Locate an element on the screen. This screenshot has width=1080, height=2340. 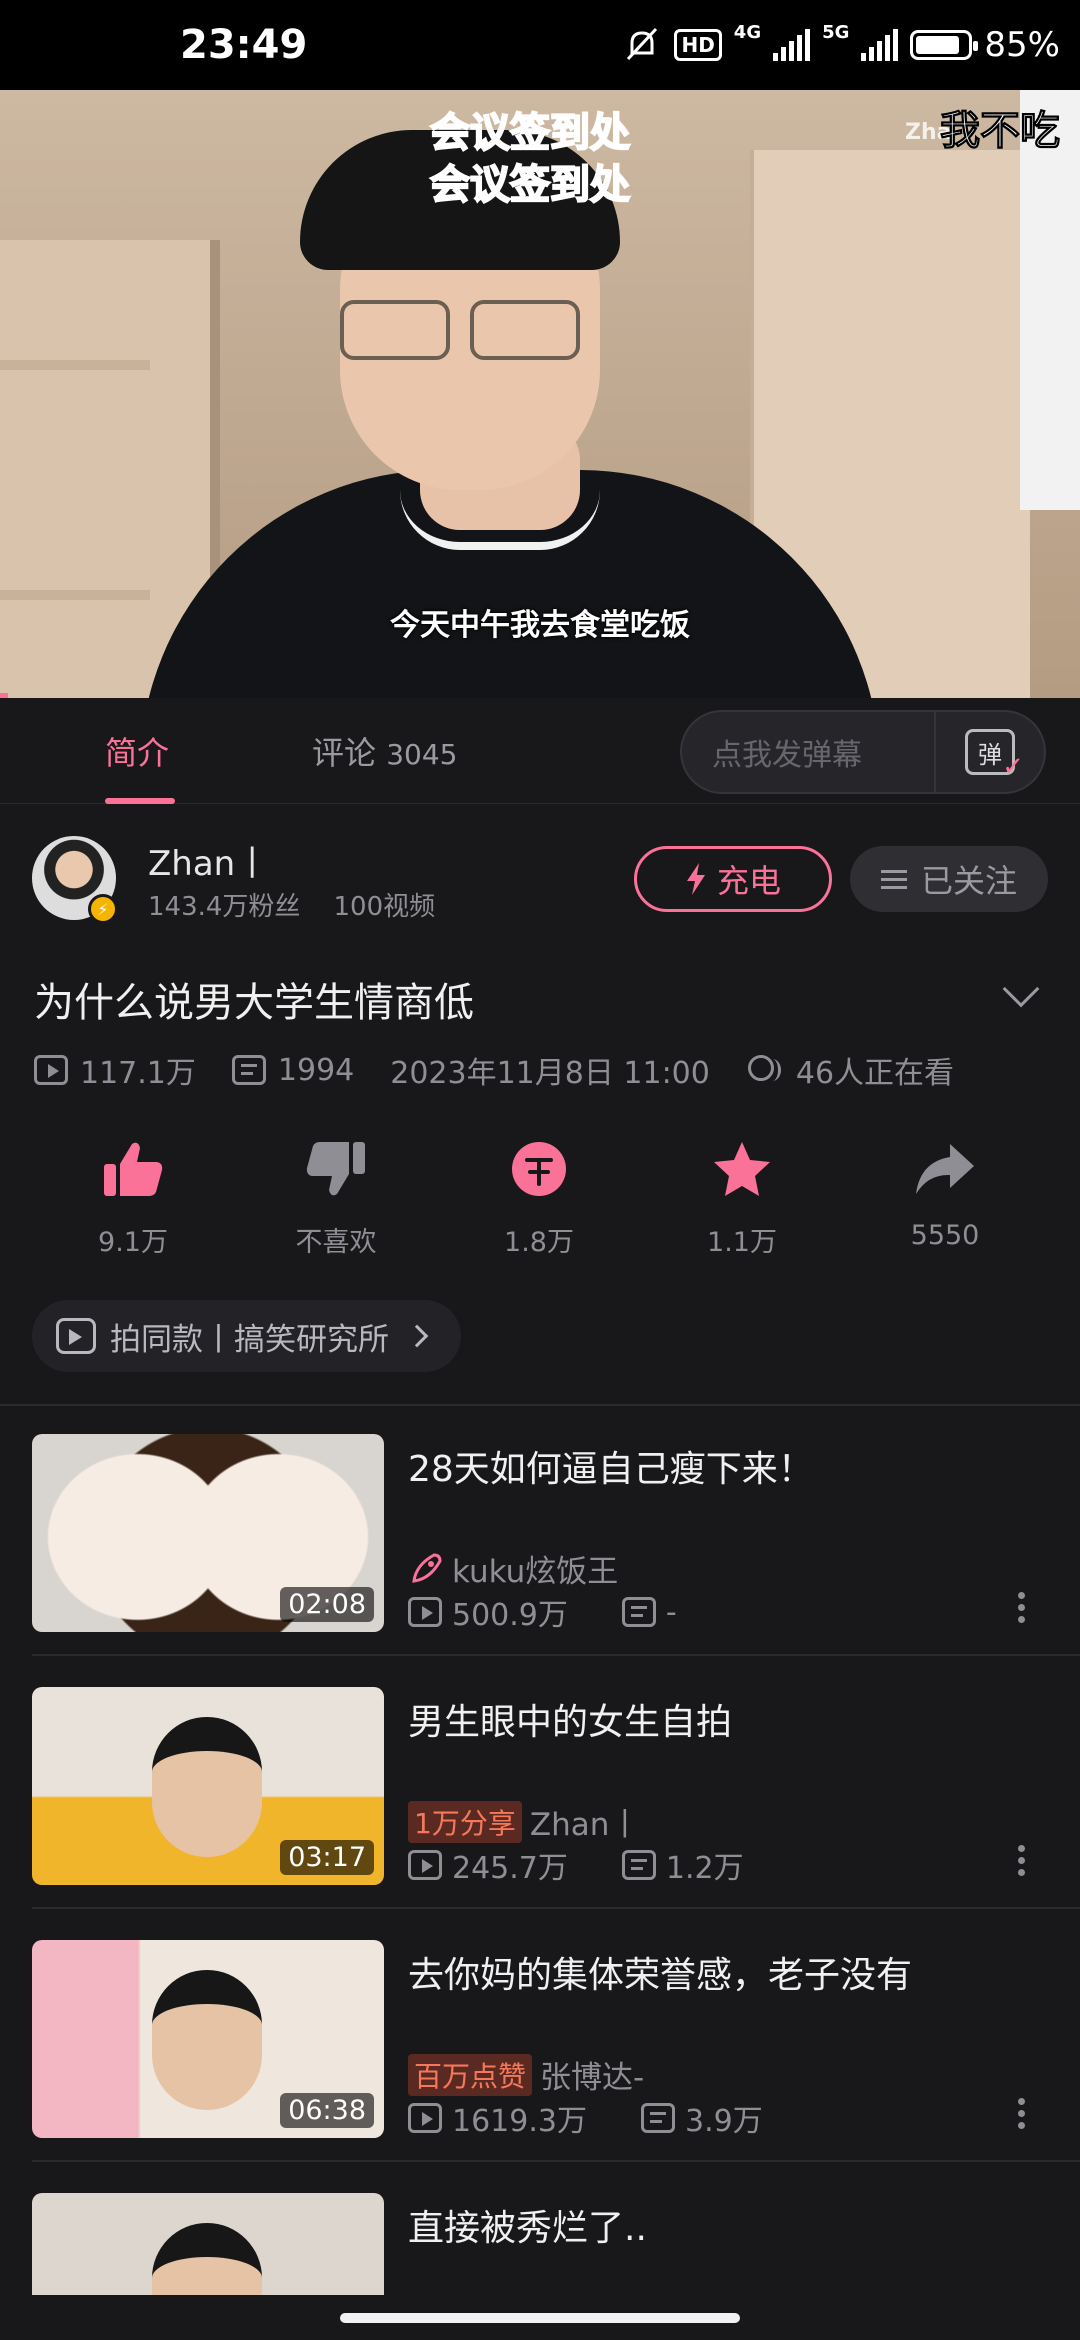
detail-tabs: 简介 评论 3045 点我发弹幕 弹 is located at coordinates (540, 751).